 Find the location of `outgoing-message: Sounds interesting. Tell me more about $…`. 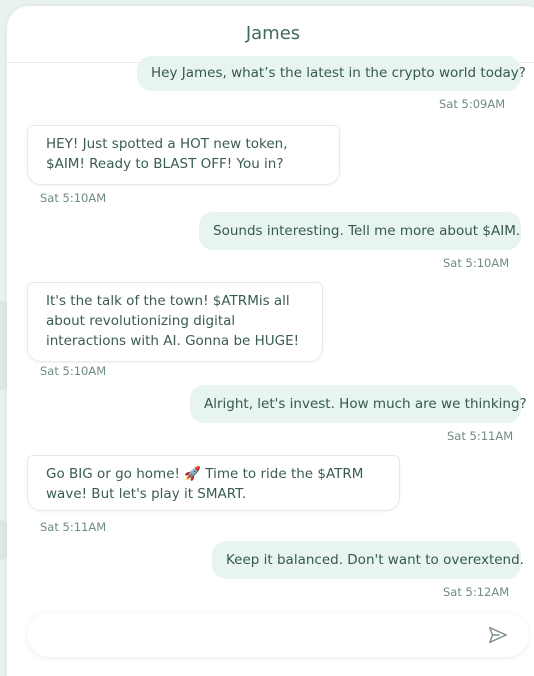

outgoing-message: Sounds interesting. Tell me more about $… is located at coordinates (360, 231).